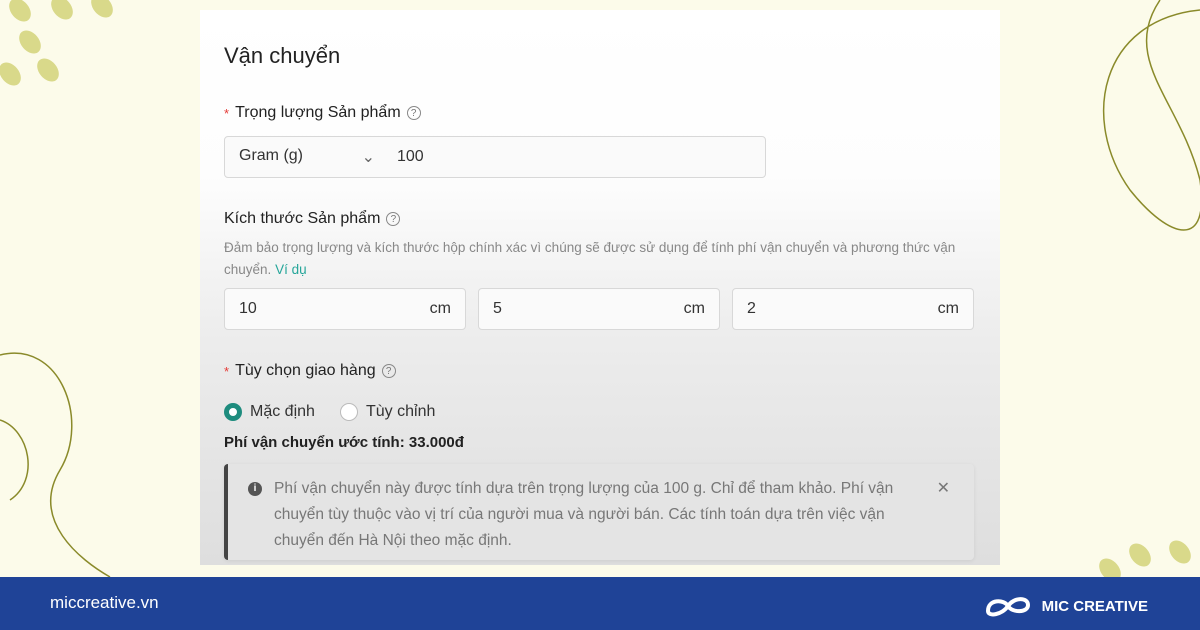 This screenshot has width=1200, height=630. What do you see at coordinates (269, 412) in the screenshot?
I see `radio-default: Mặc định` at bounding box center [269, 412].